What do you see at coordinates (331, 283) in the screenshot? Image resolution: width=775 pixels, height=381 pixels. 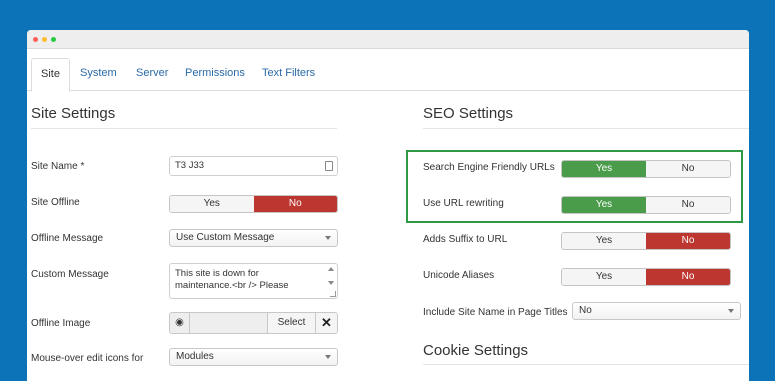 I see `scroll-down-icon` at bounding box center [331, 283].